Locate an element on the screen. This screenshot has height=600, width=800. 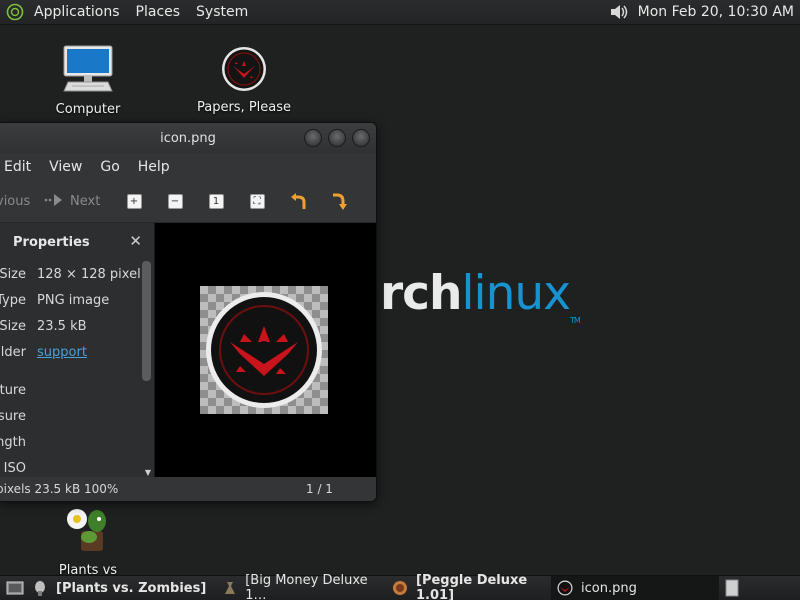
desktop-icon-papers-please: Papers, Please is located at coordinates (244, 80).